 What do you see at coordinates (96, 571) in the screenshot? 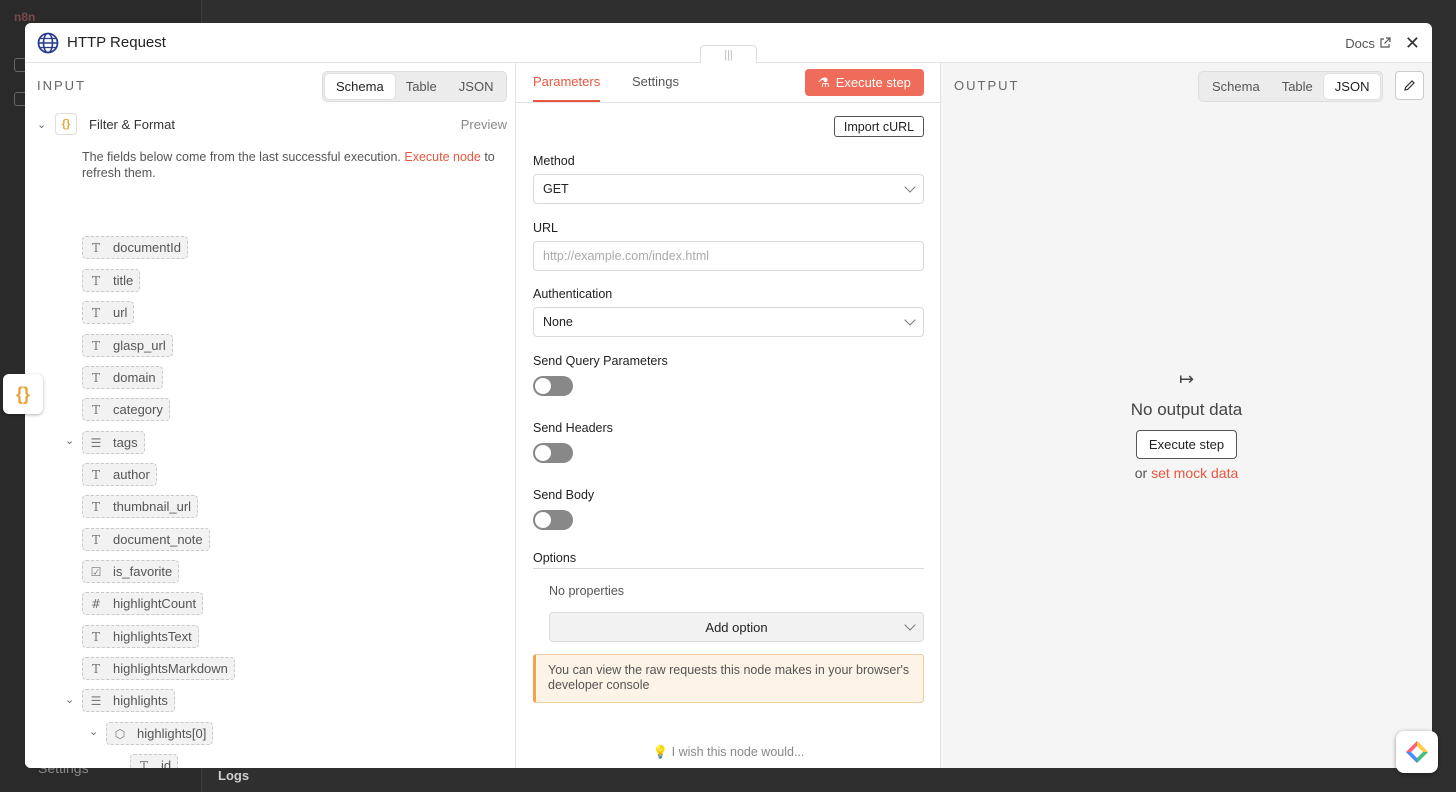
I see `checkbox-type-icon: ☑` at bounding box center [96, 571].